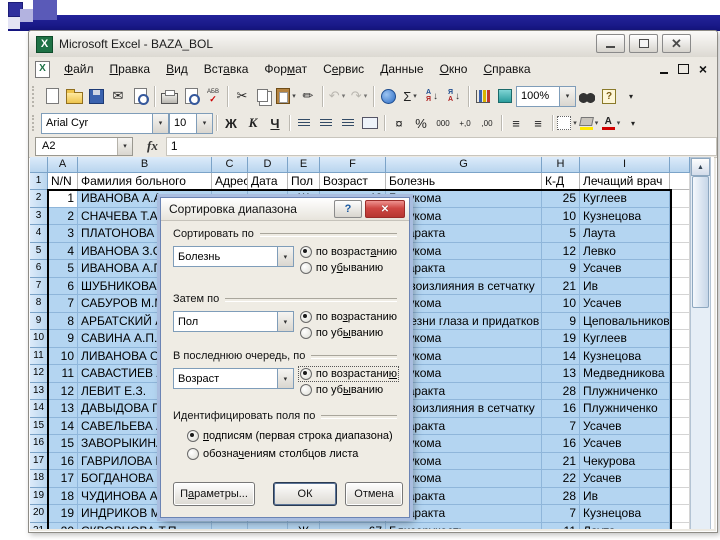 The height and width of the screenshot is (540, 720). What do you see at coordinates (625, 251) in the screenshot?
I see `cell-I5: Левко` at bounding box center [625, 251].